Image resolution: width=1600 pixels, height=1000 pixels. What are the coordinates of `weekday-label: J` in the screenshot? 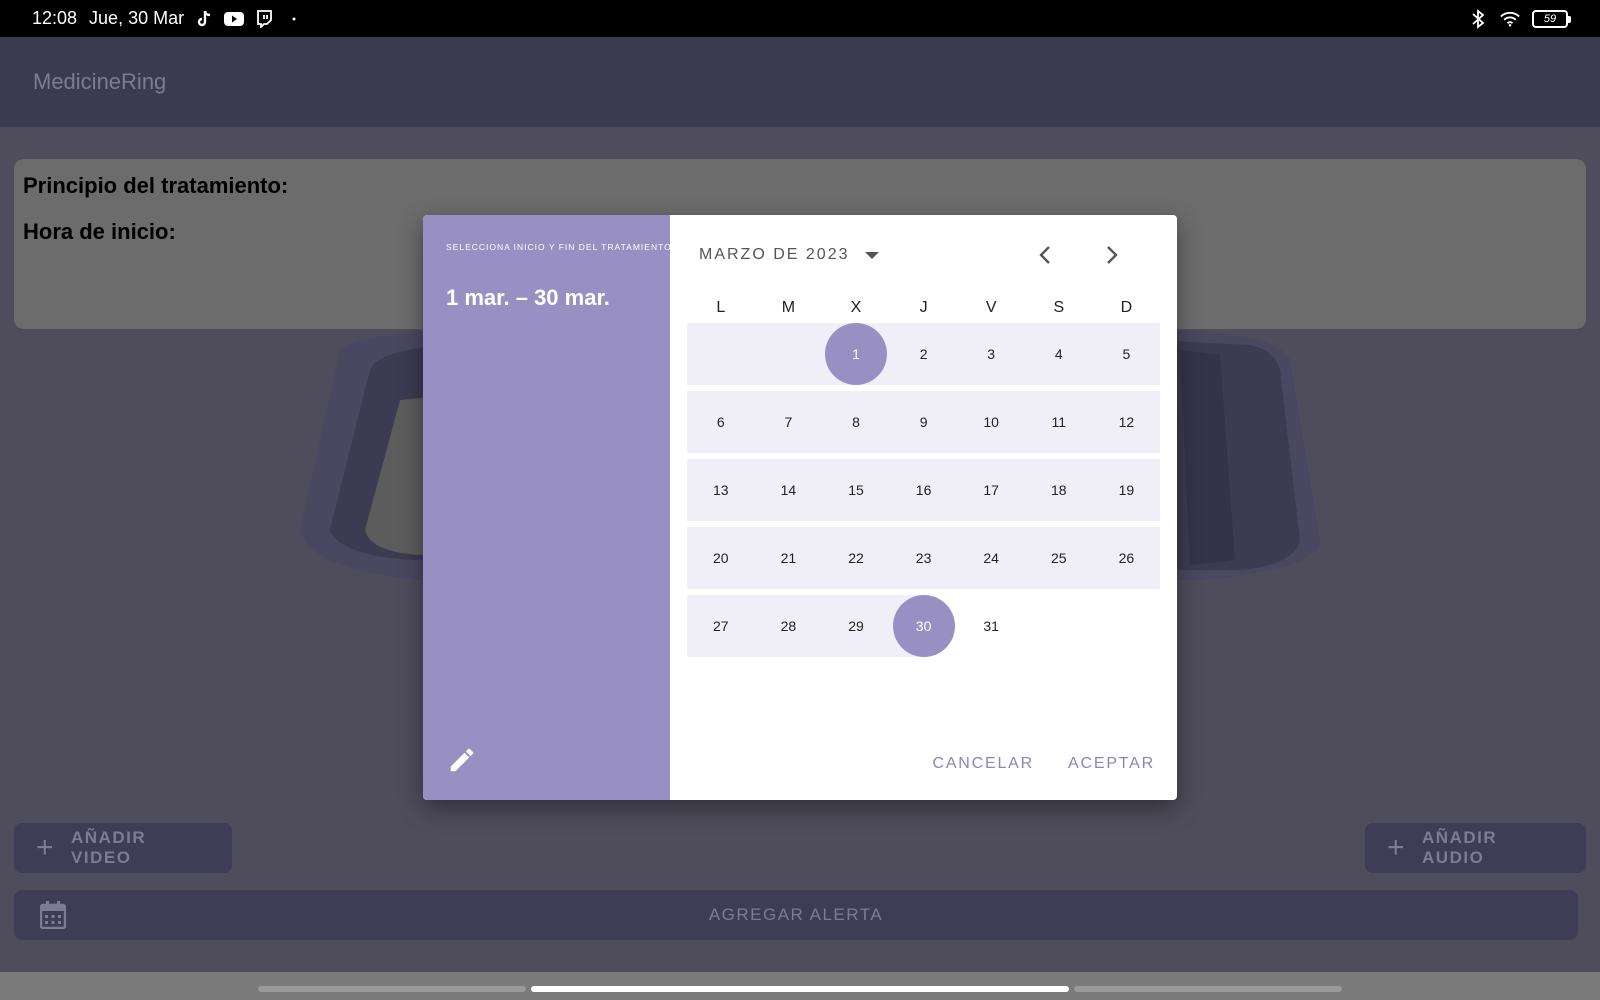 It's located at (923, 307).